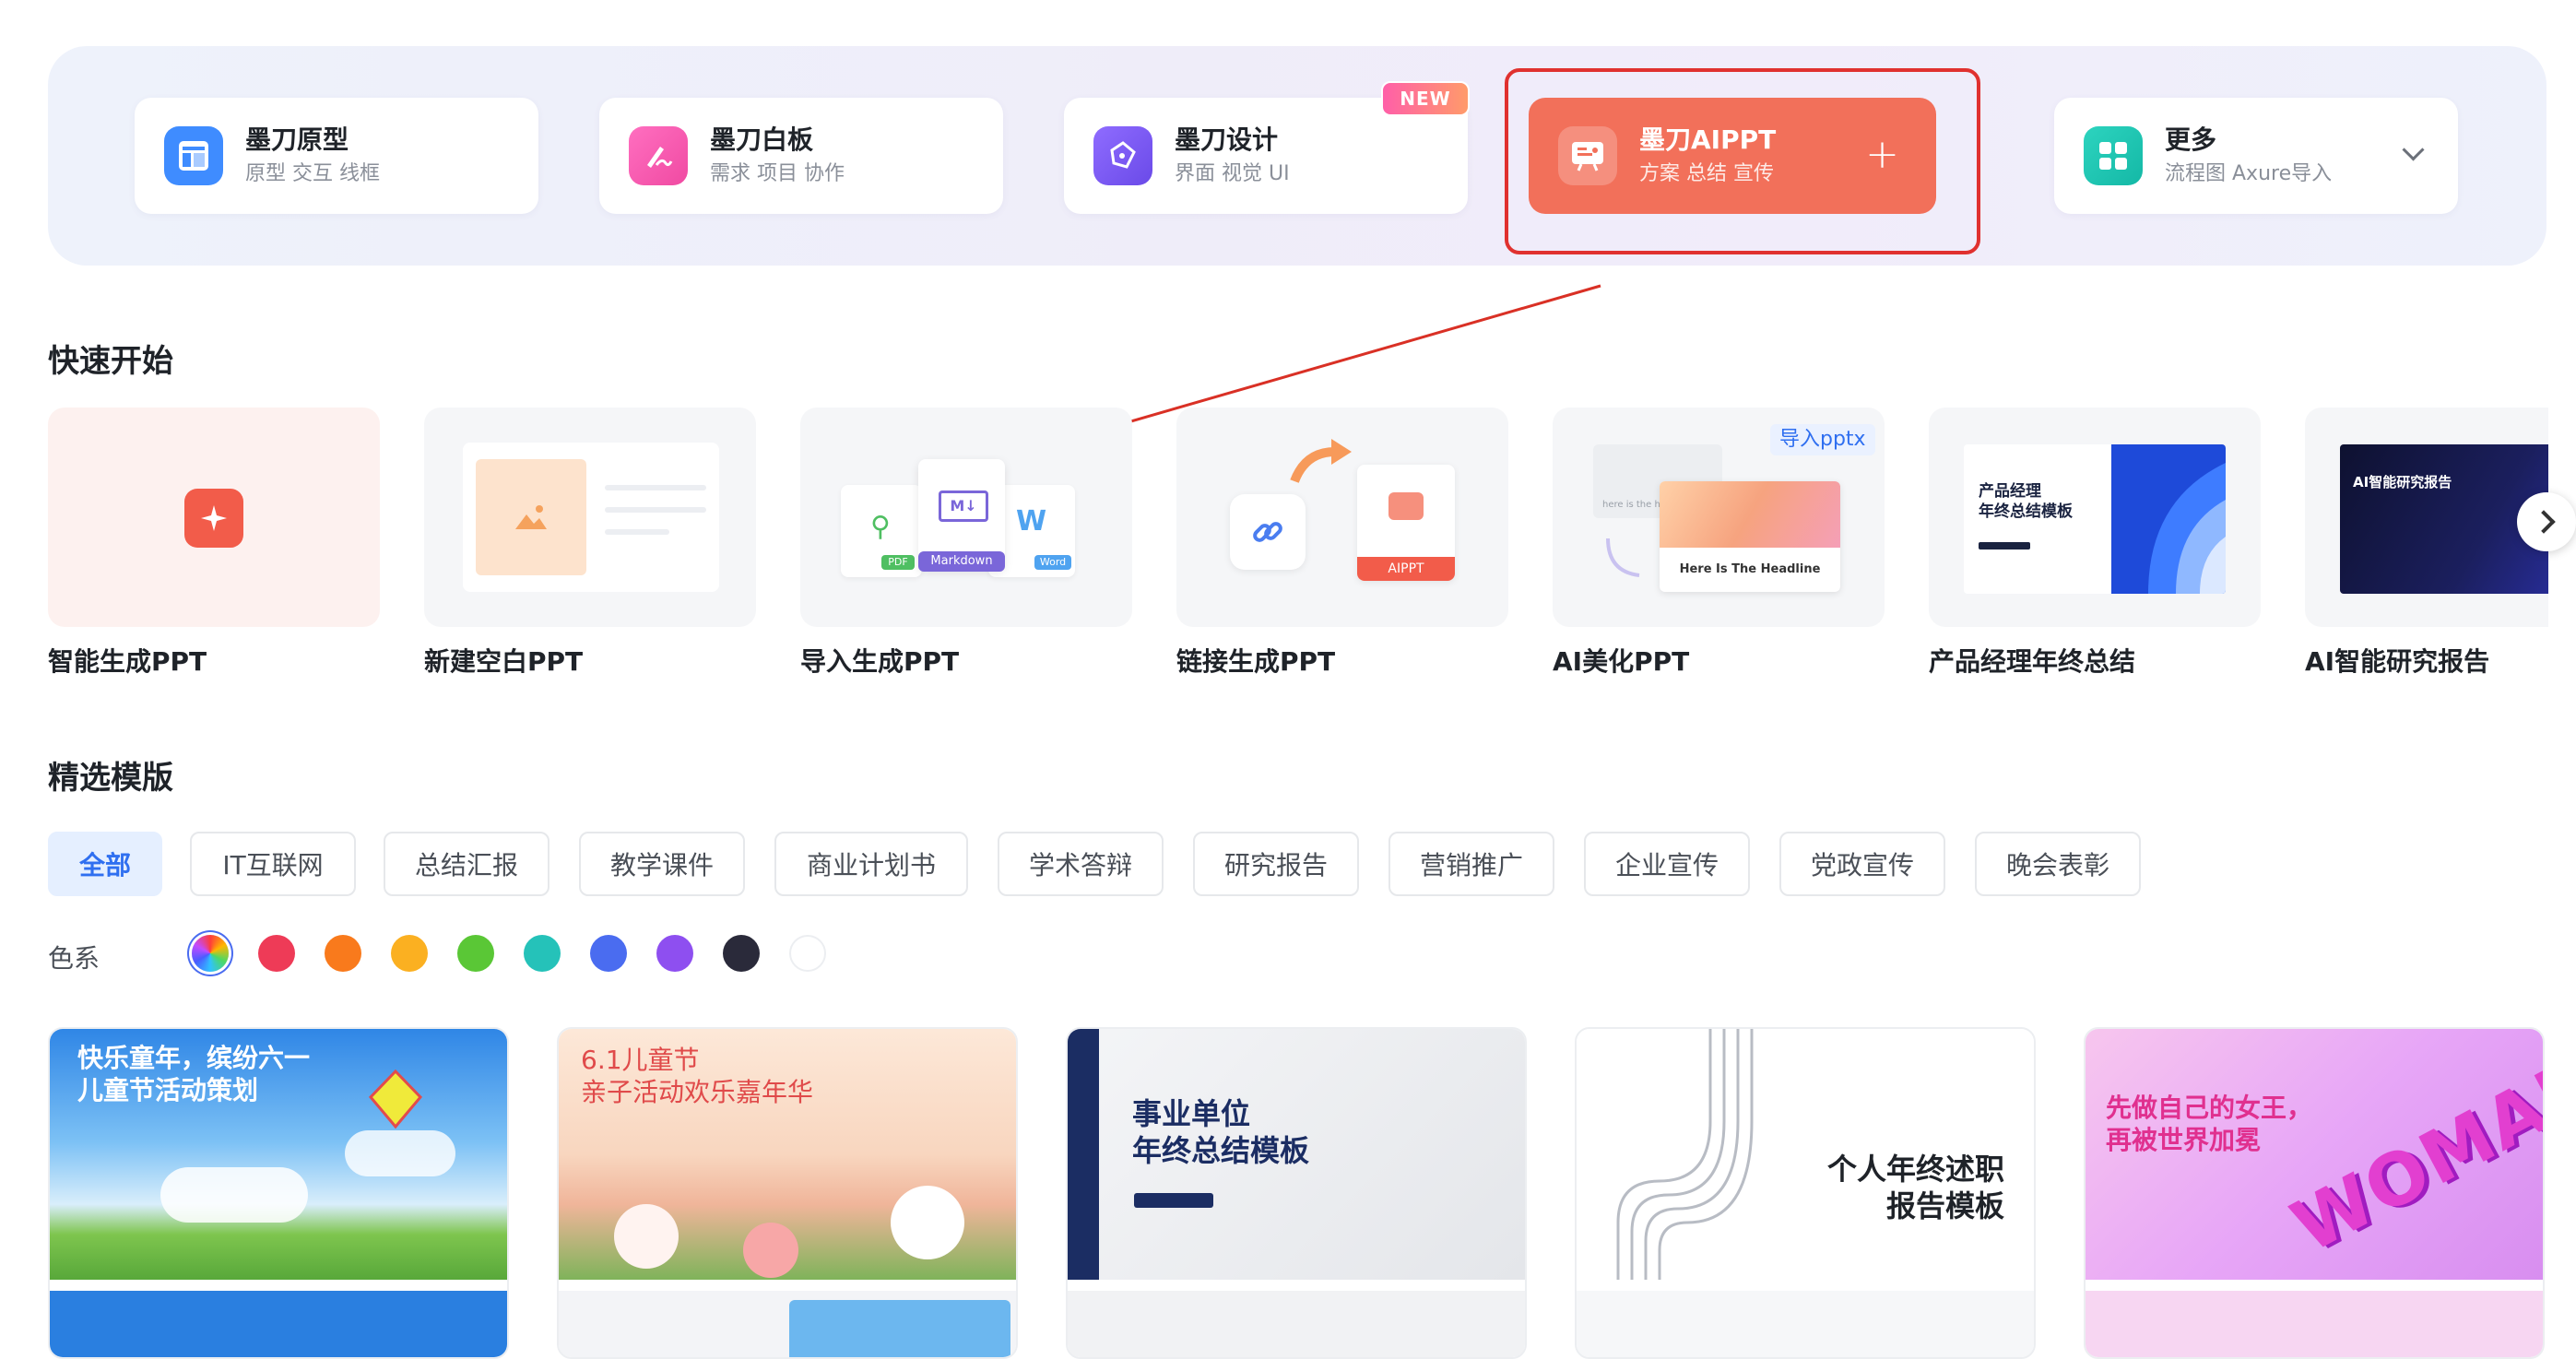 The height and width of the screenshot is (1359, 2576). Describe the element at coordinates (1667, 864) in the screenshot. I see `category-chip: 企业宣传` at that location.